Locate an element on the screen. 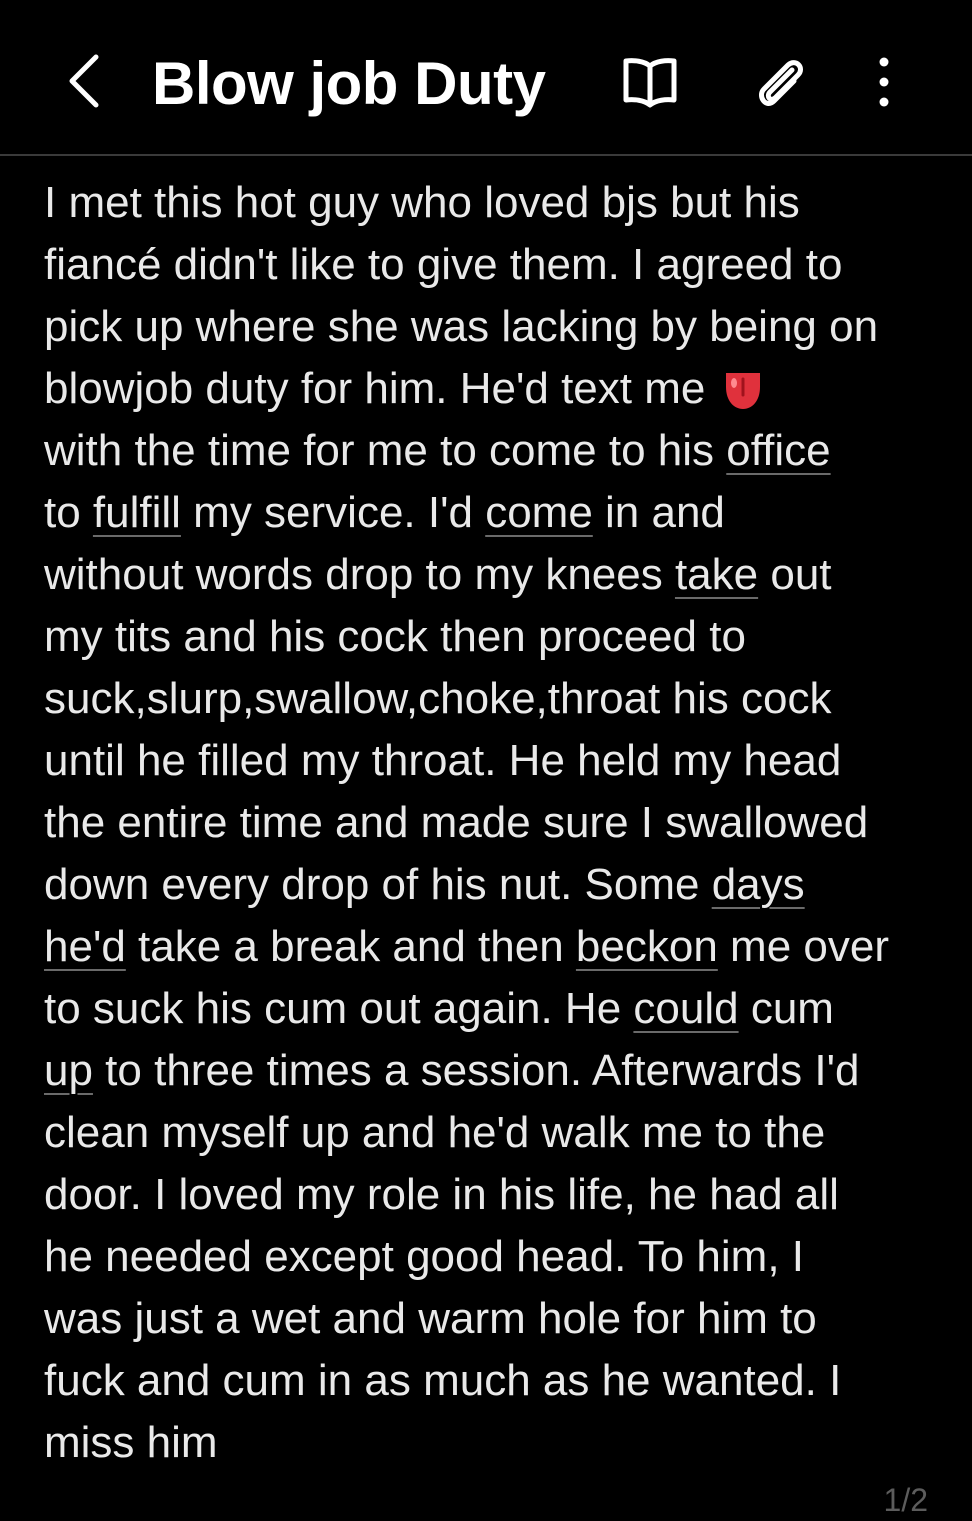  note-text-segment: to three times a session. Afterwards I'd is located at coordinates (476, 1070).